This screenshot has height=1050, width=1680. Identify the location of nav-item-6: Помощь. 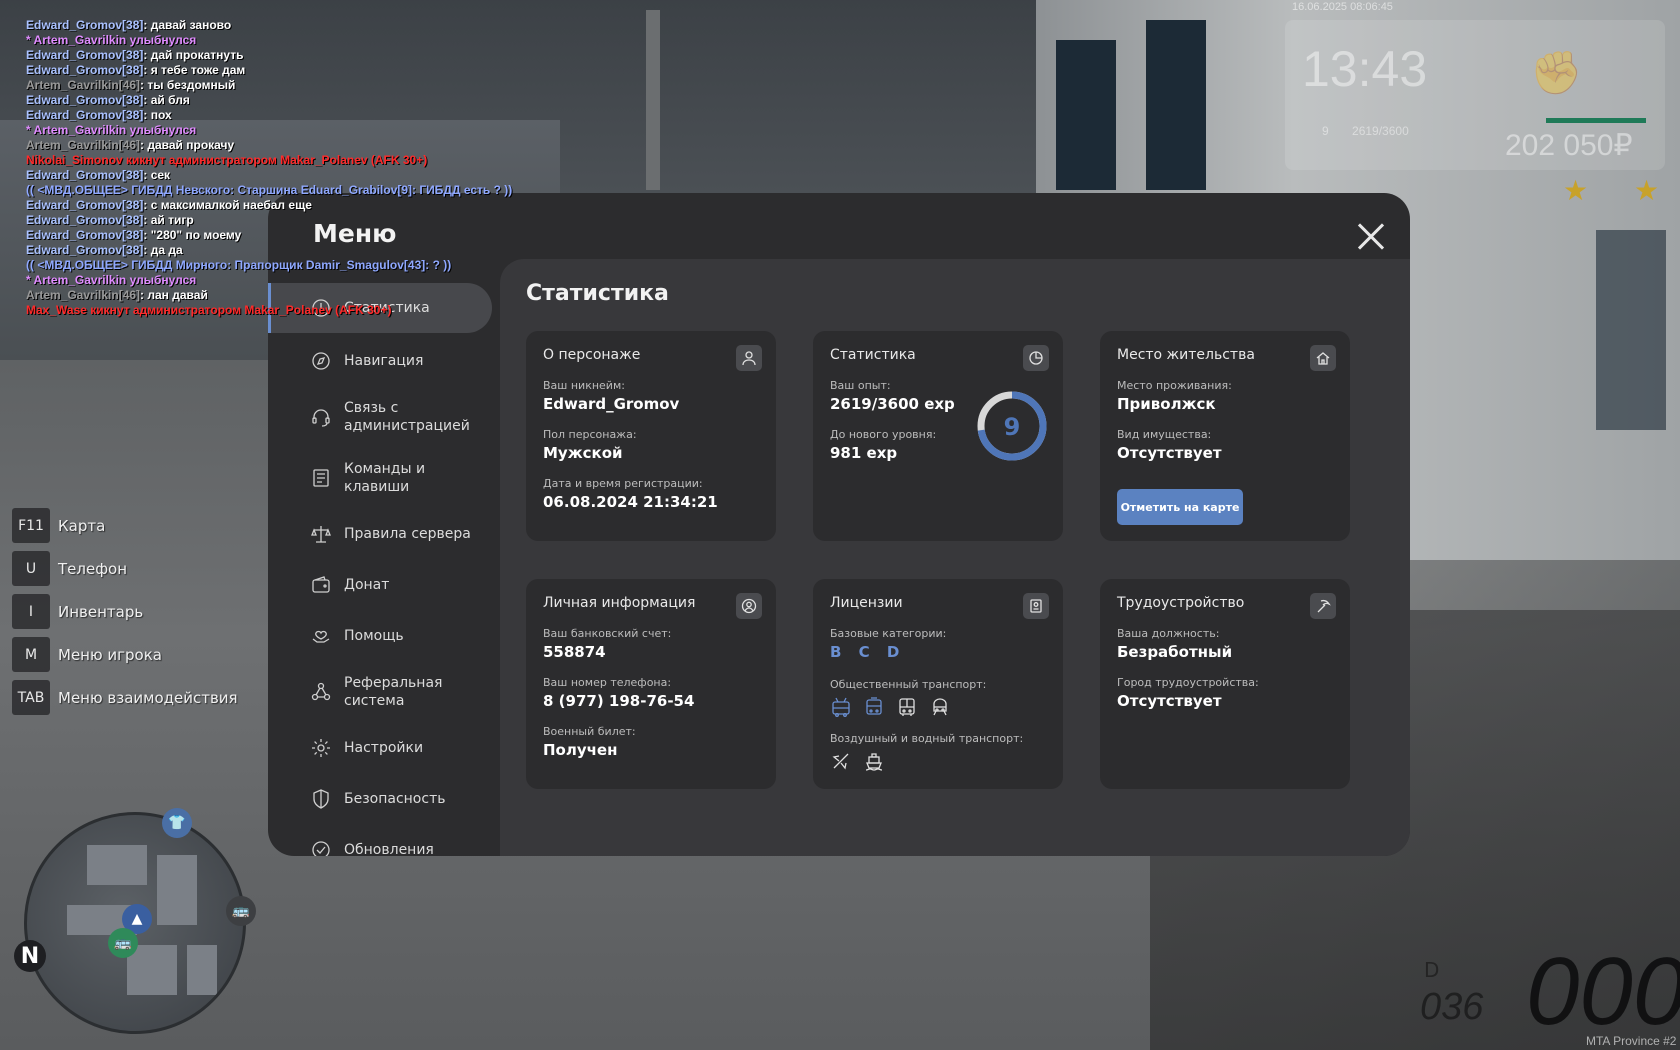
(380, 636).